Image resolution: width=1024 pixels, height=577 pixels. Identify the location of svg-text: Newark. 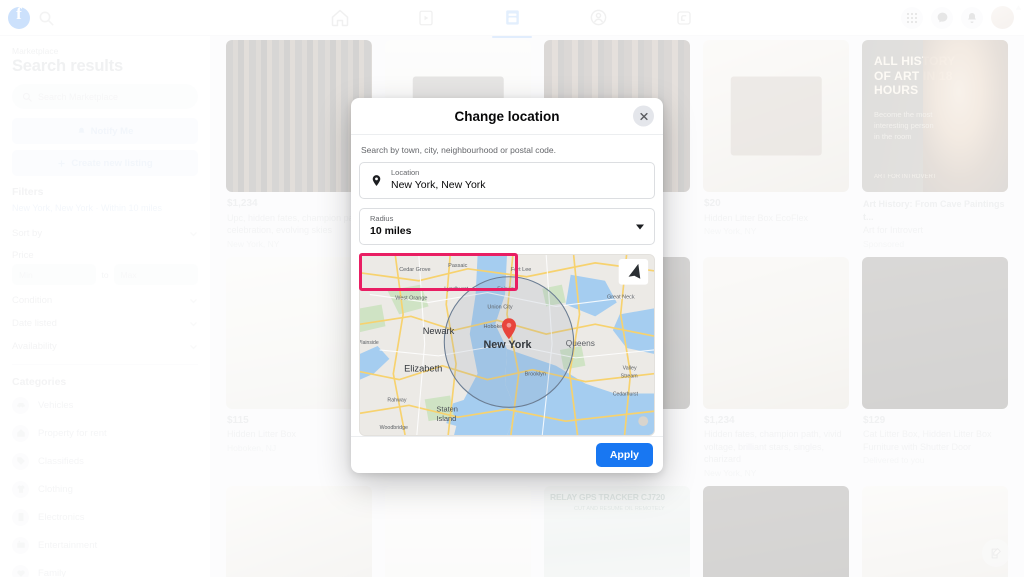
(439, 331).